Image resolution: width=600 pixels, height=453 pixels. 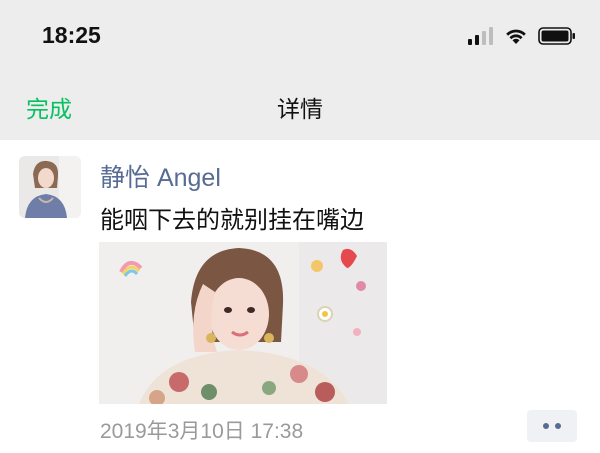 I want to click on post-text: 能咽下去的就别挂在嘴边, so click(x=232, y=220).